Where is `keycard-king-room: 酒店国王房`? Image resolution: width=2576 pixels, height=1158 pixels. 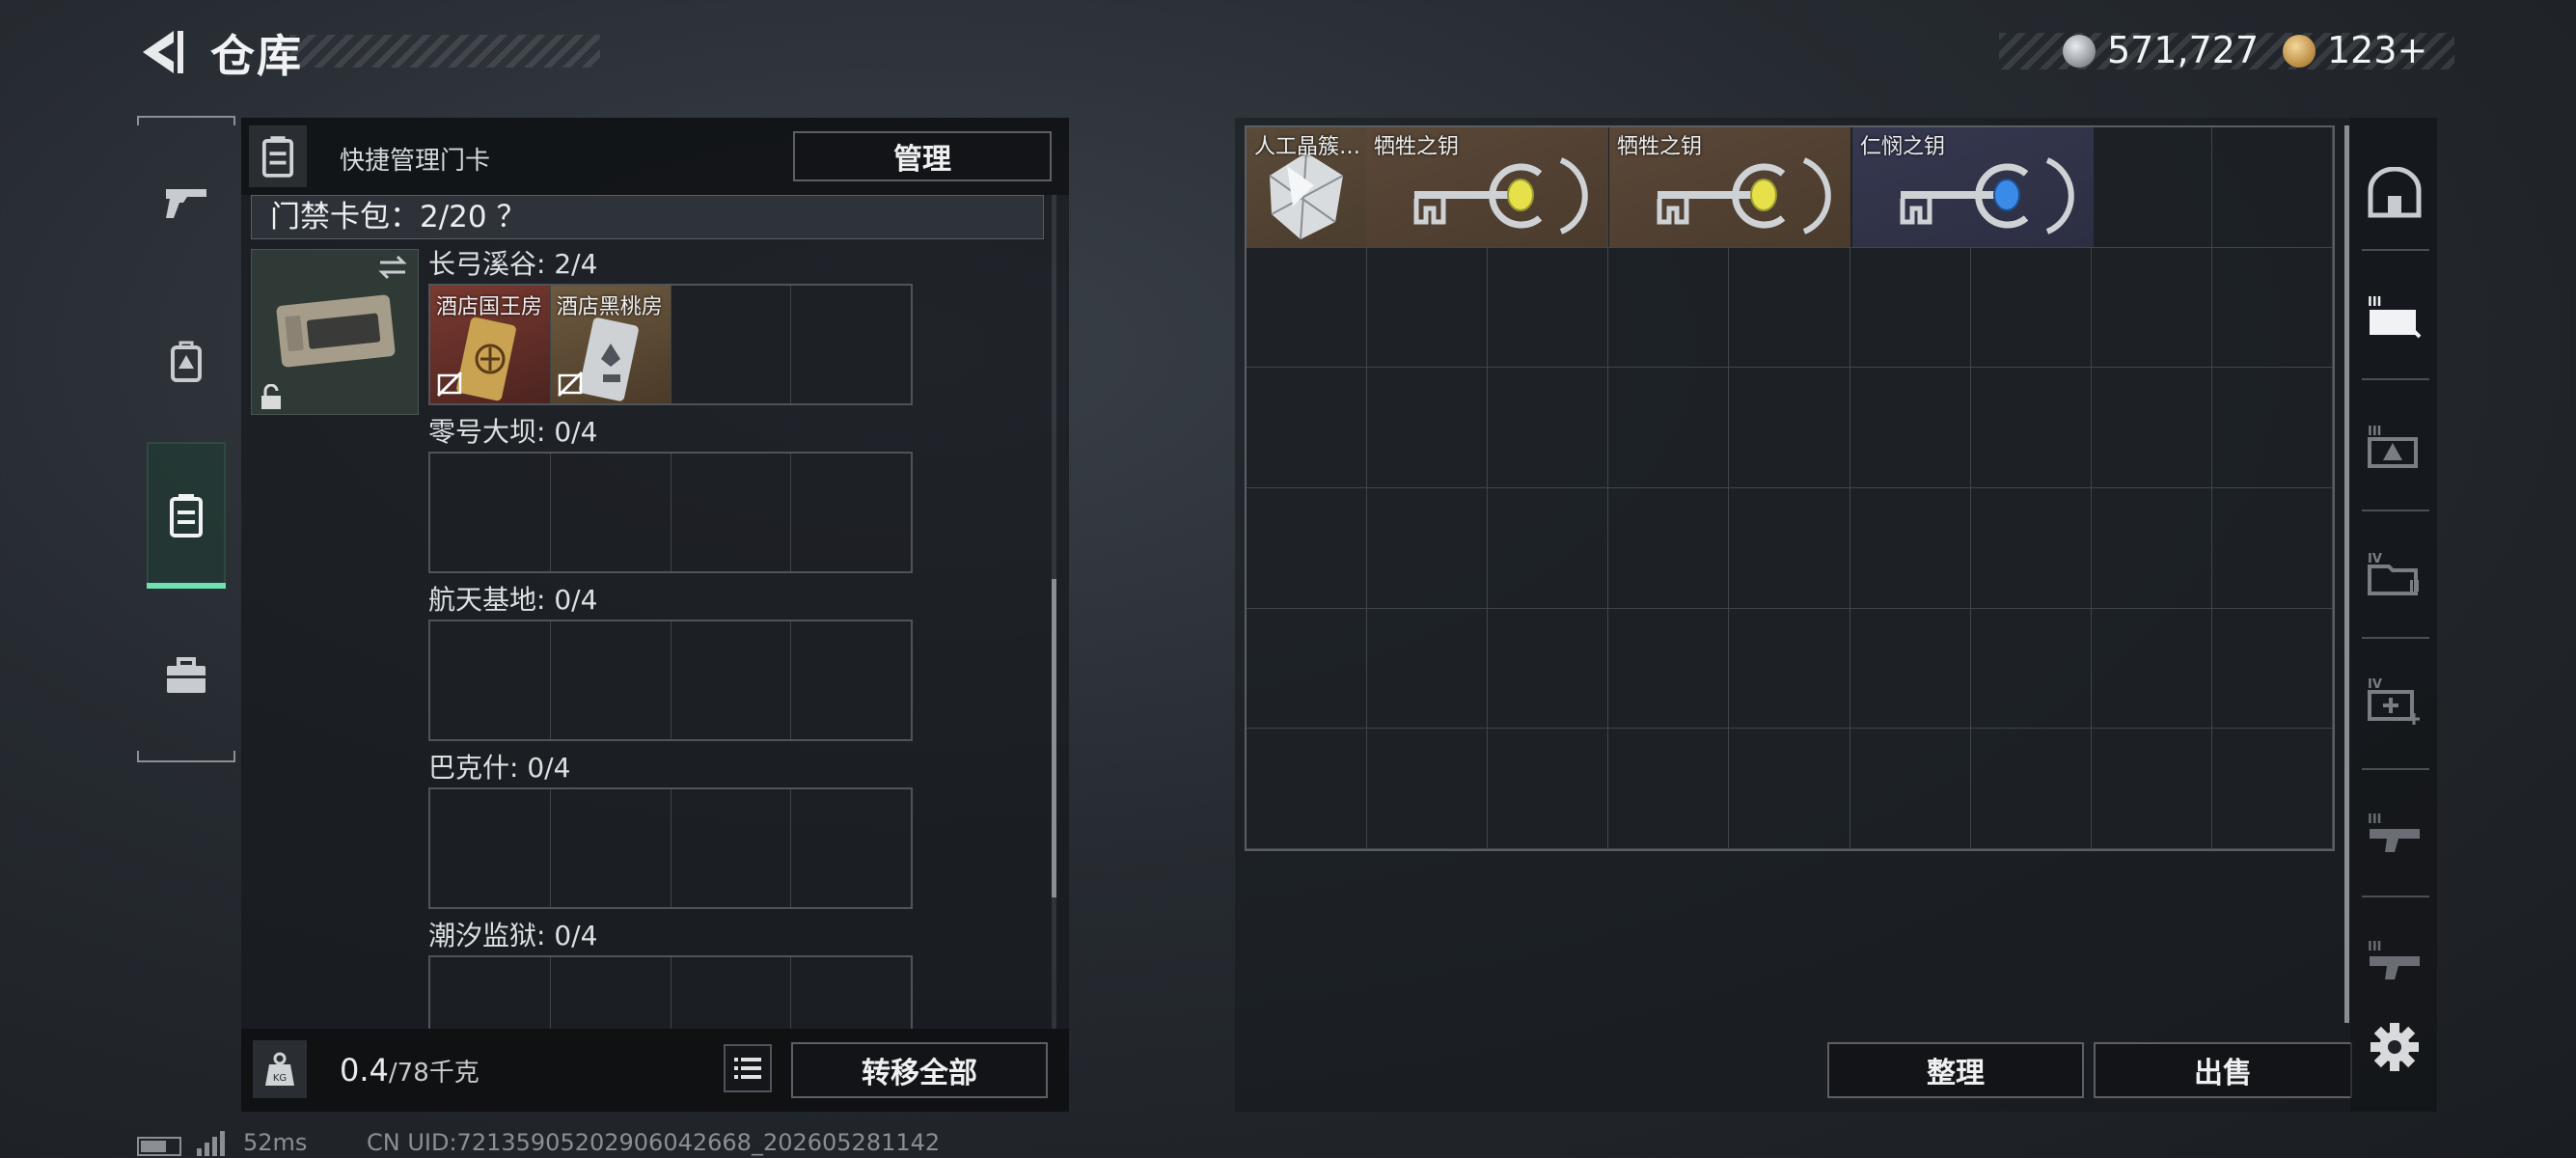 keycard-king-room: 酒店国王房 is located at coordinates (490, 344).